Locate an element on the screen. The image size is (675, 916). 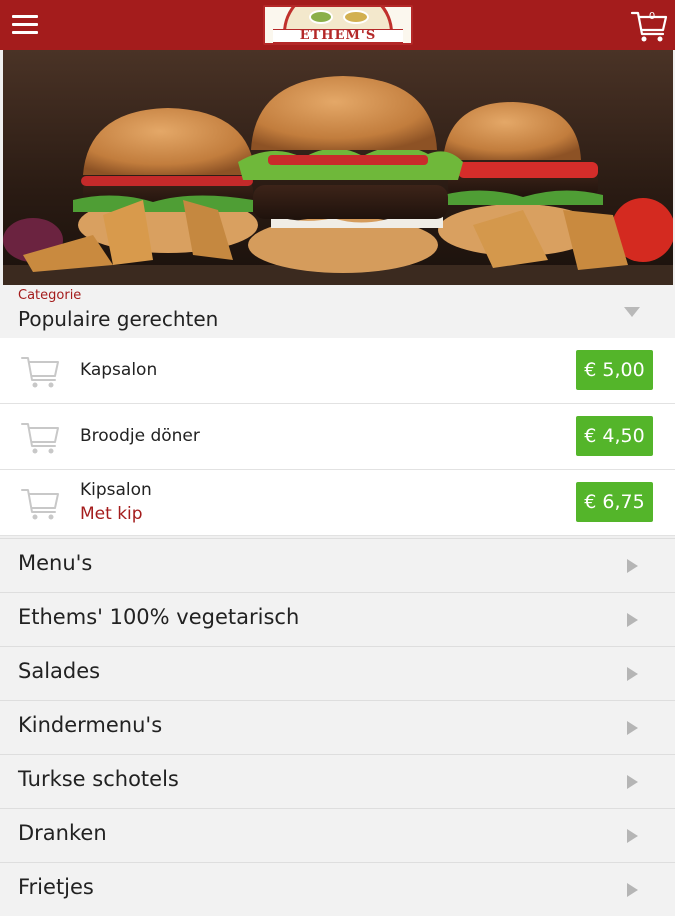
shopping-cart-icon: 0 is located at coordinates (650, 26).